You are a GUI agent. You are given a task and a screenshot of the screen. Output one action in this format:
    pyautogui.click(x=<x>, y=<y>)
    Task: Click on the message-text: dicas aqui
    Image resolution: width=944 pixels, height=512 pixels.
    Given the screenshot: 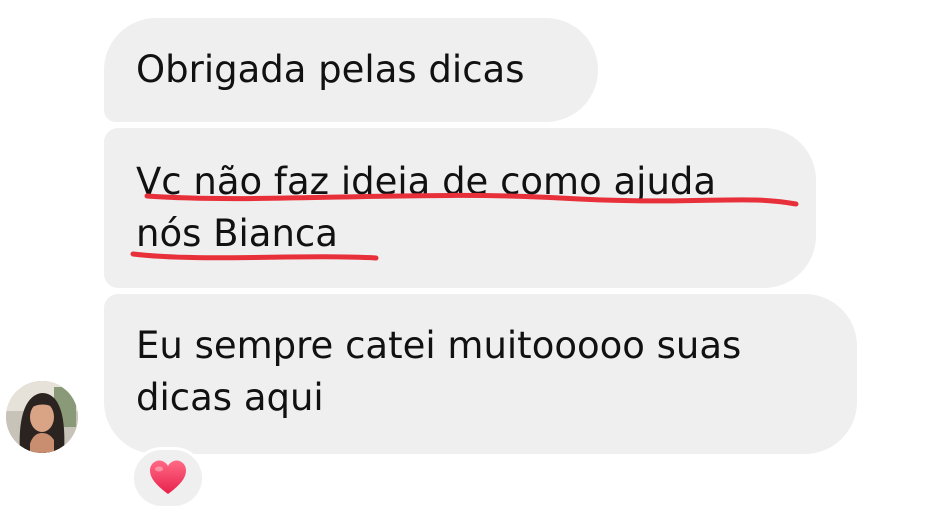 What is the action you would take?
    pyautogui.click(x=230, y=397)
    